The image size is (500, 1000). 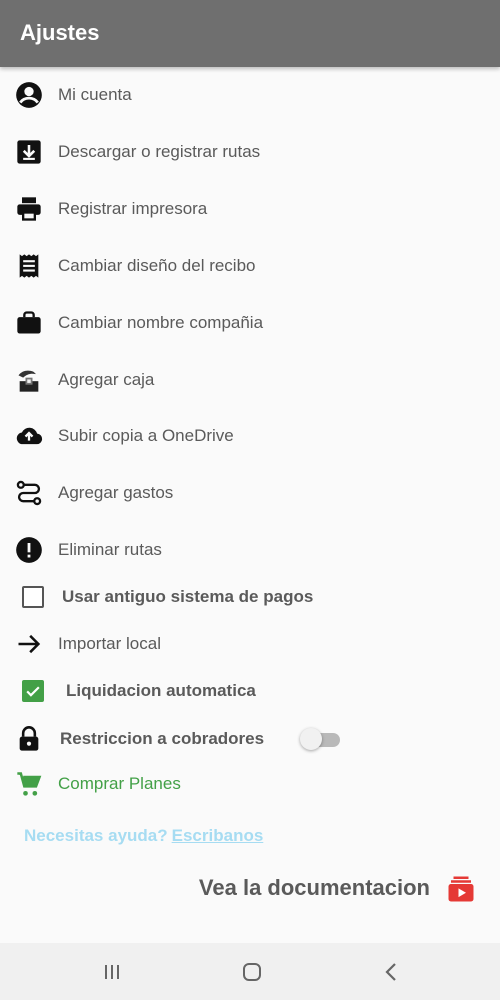 I want to click on restriccion-toggle, so click(x=321, y=739).